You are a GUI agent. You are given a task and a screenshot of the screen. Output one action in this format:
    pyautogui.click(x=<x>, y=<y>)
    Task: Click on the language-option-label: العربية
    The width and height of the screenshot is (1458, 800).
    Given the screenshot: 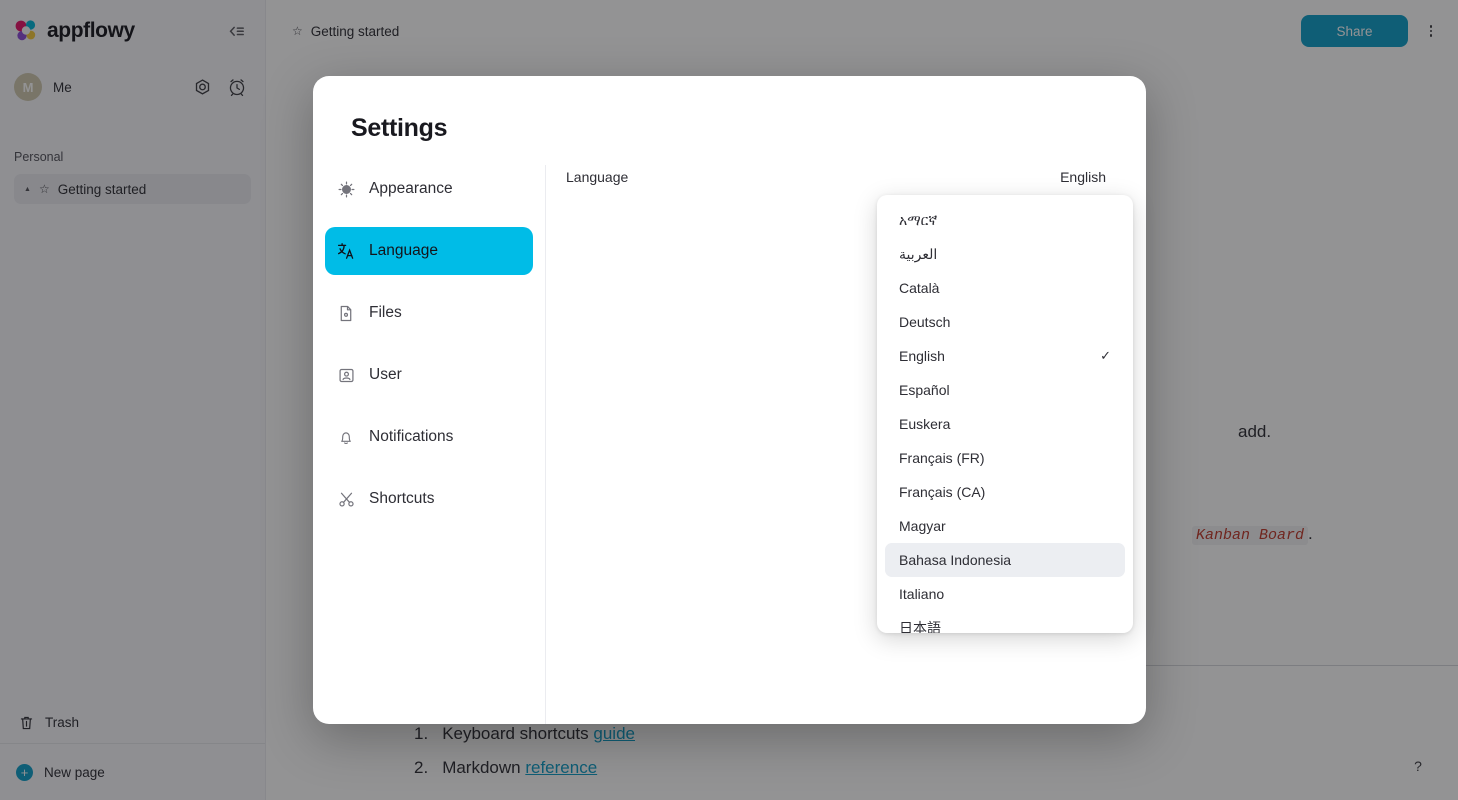 What is the action you would take?
    pyautogui.click(x=918, y=253)
    